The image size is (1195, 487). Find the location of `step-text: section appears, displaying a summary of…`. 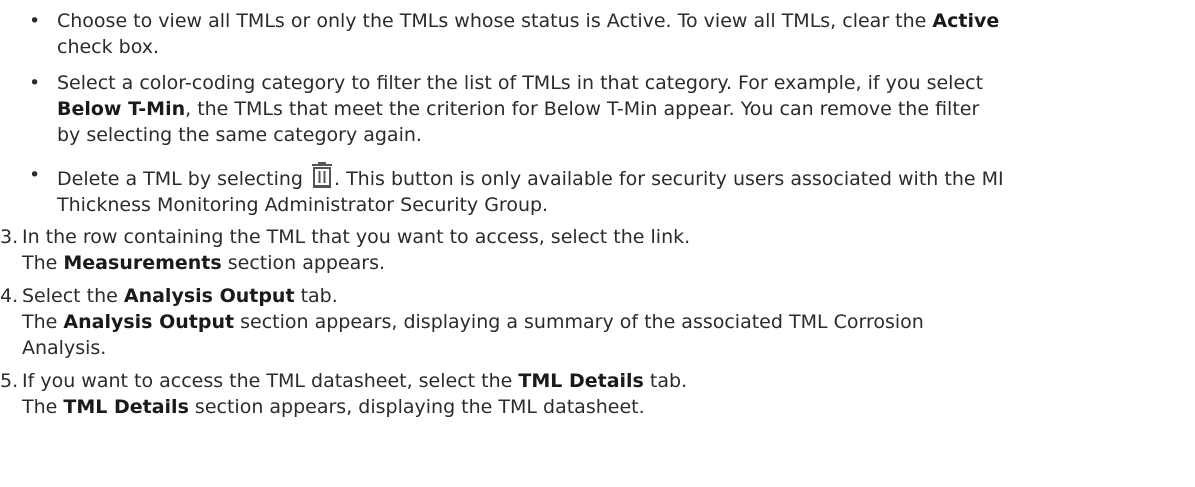

step-text: section appears, displaying a summary of… is located at coordinates (579, 322).